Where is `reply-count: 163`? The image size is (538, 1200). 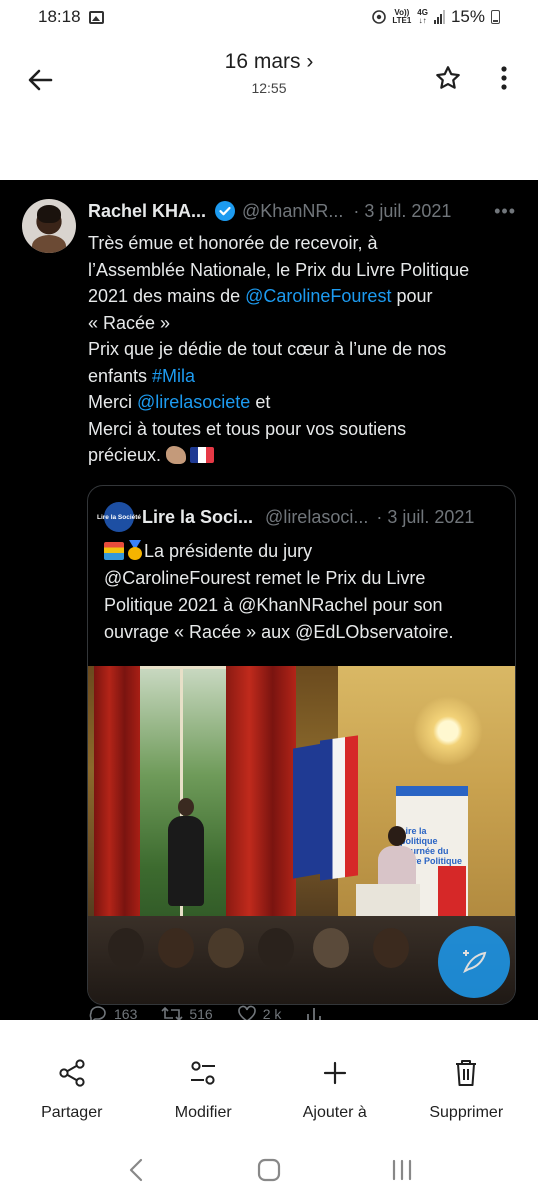
reply-count: 163 is located at coordinates (112, 1012).